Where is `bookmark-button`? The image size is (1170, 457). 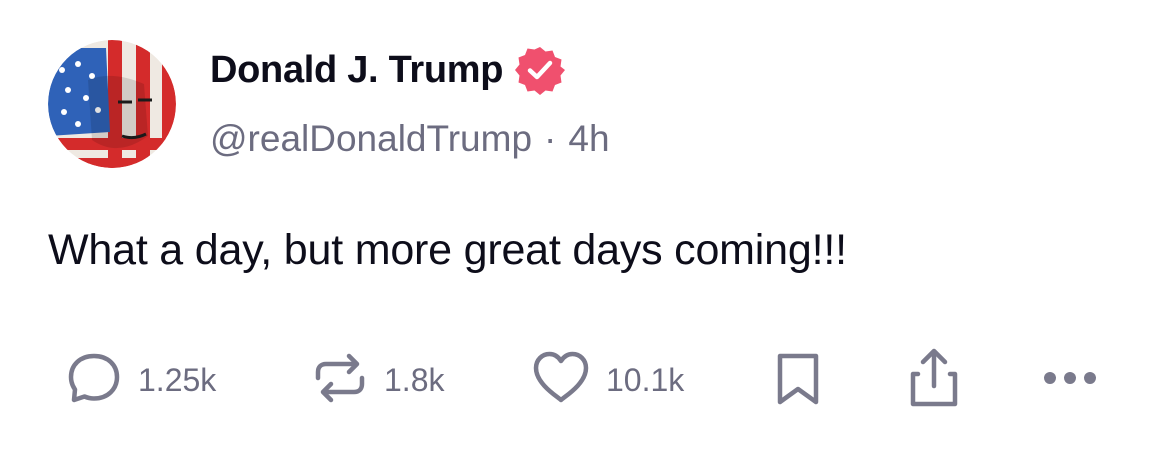
bookmark-button is located at coordinates (798, 380).